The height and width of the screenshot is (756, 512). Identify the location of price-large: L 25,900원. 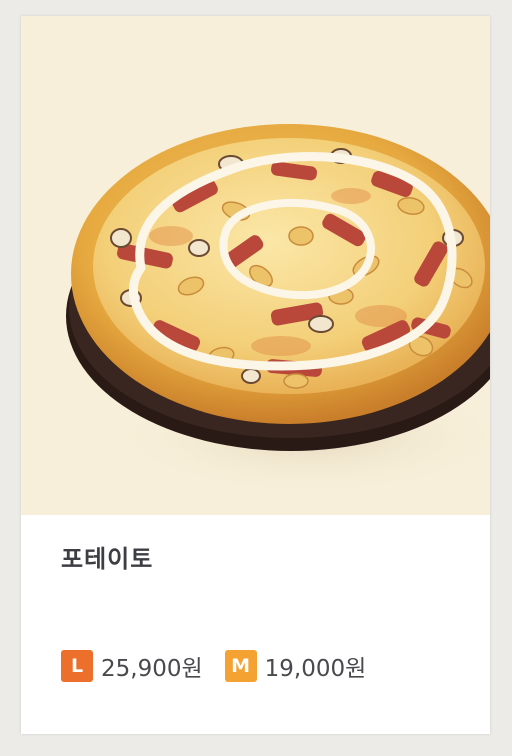
(132, 666).